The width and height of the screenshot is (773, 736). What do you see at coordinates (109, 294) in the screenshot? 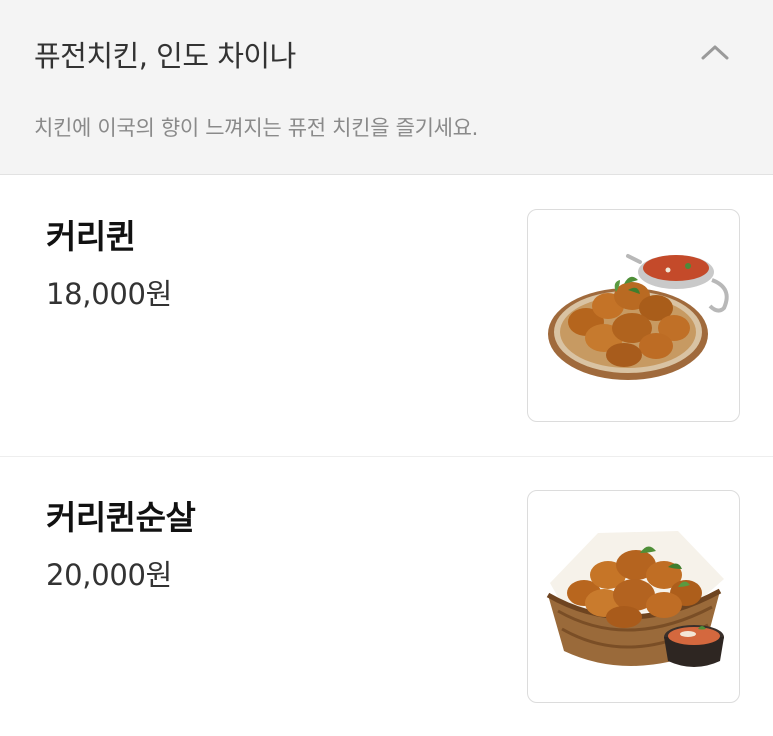
I see `menu-item-price: 18,000원` at bounding box center [109, 294].